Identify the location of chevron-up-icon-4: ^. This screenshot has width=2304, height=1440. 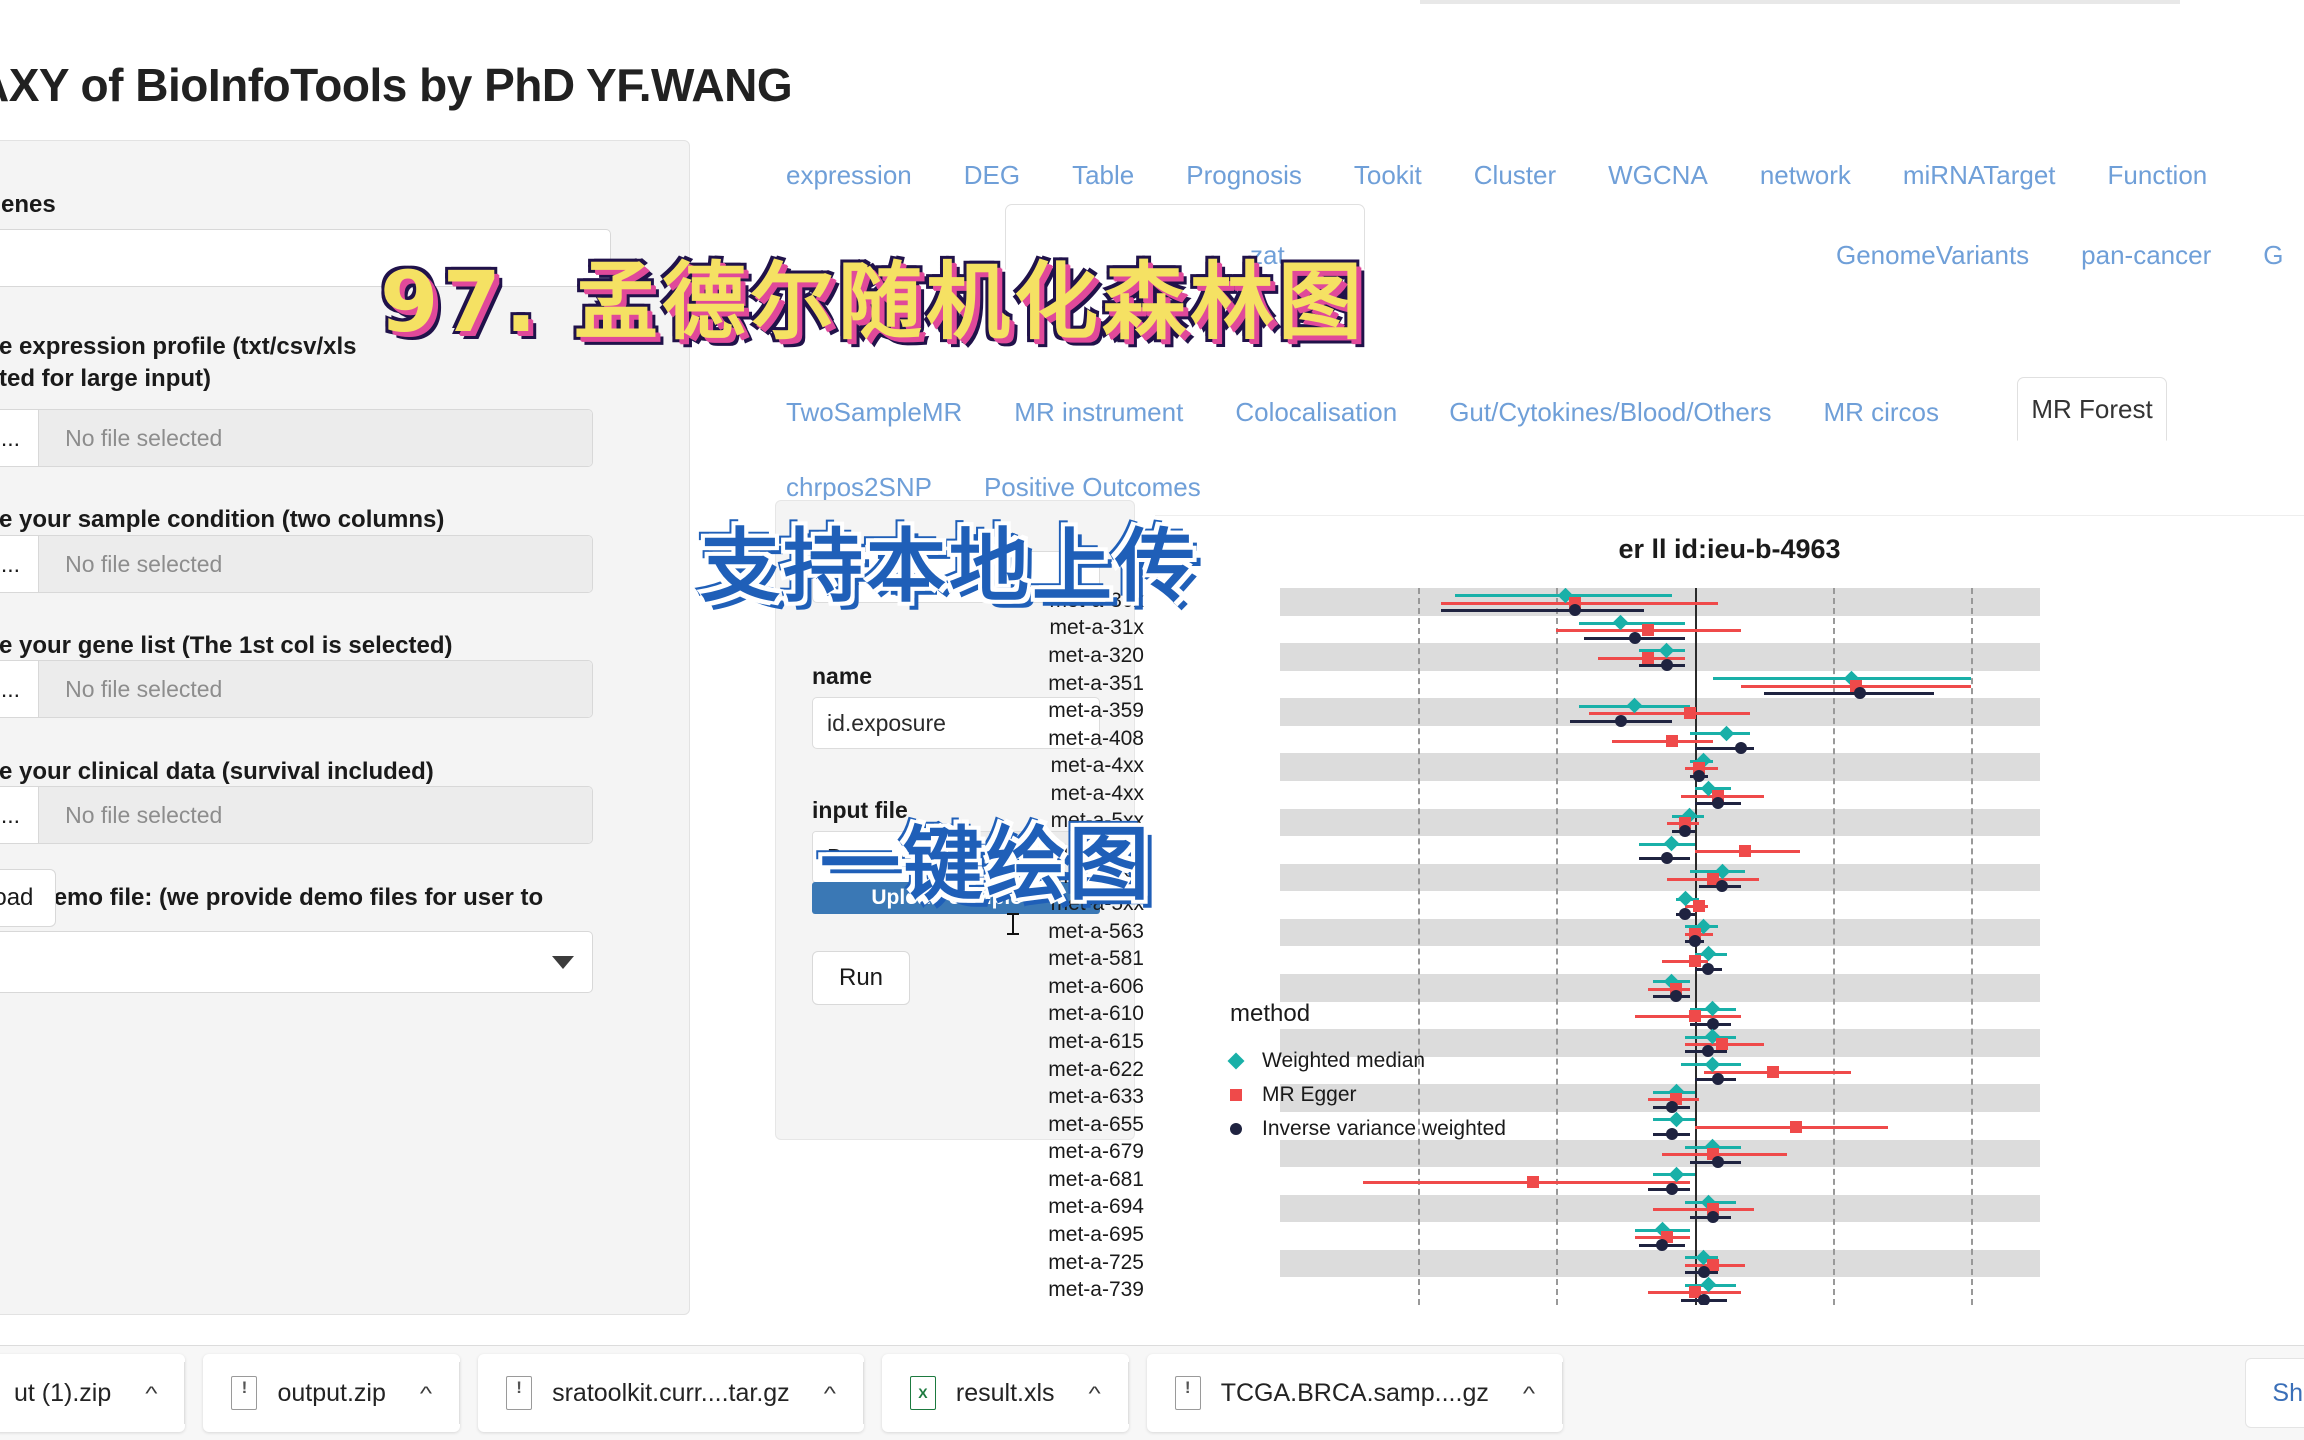
(1529, 1392).